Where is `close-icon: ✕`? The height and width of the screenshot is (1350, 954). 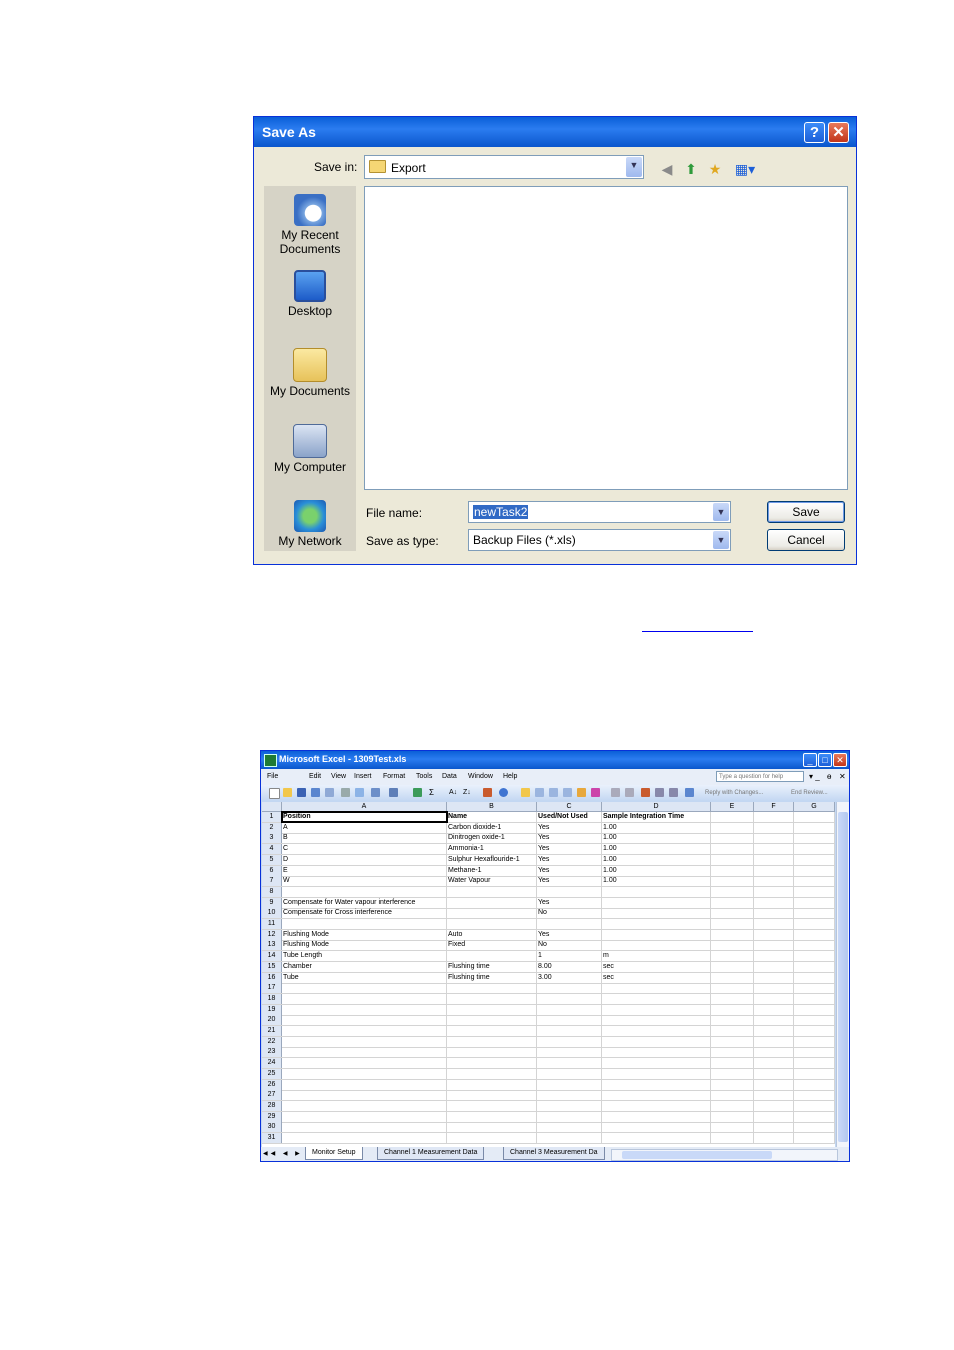 close-icon: ✕ is located at coordinates (840, 760).